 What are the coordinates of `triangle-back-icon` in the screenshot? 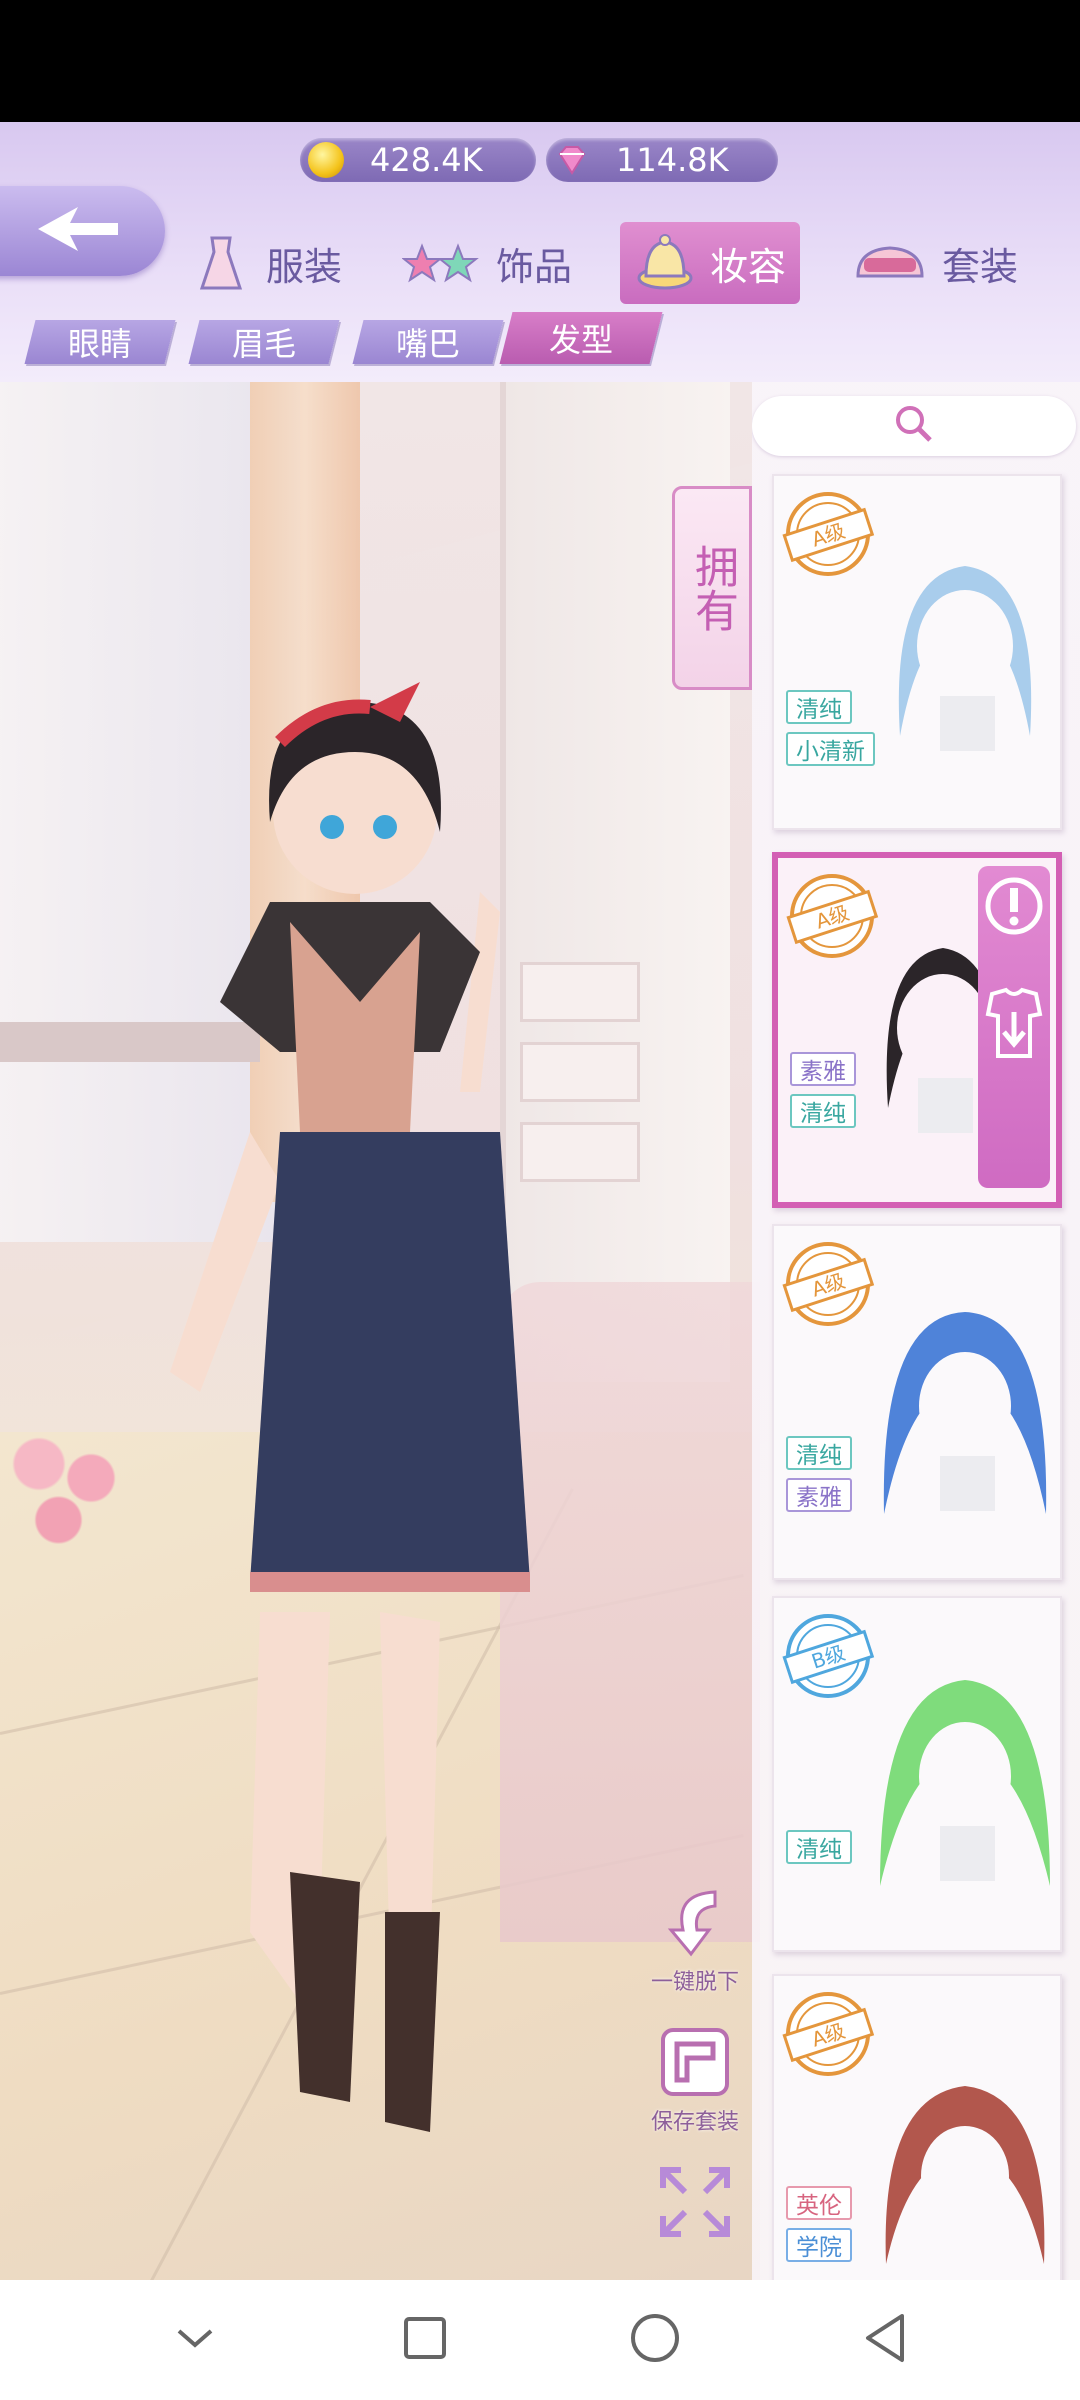 It's located at (885, 2340).